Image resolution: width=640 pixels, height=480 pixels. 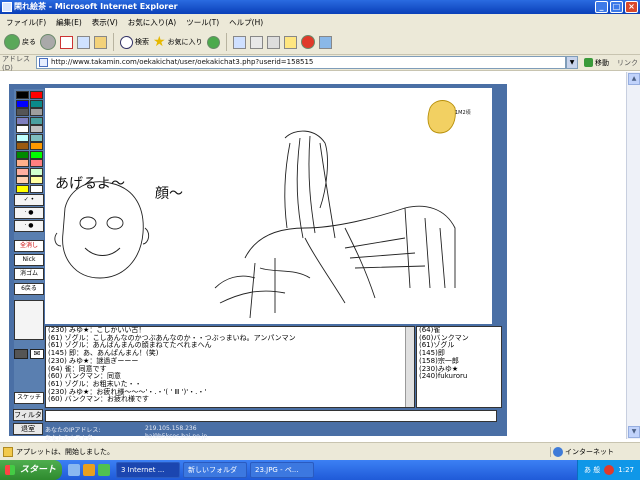 I want to click on minimize-button: _, so click(x=601, y=7).